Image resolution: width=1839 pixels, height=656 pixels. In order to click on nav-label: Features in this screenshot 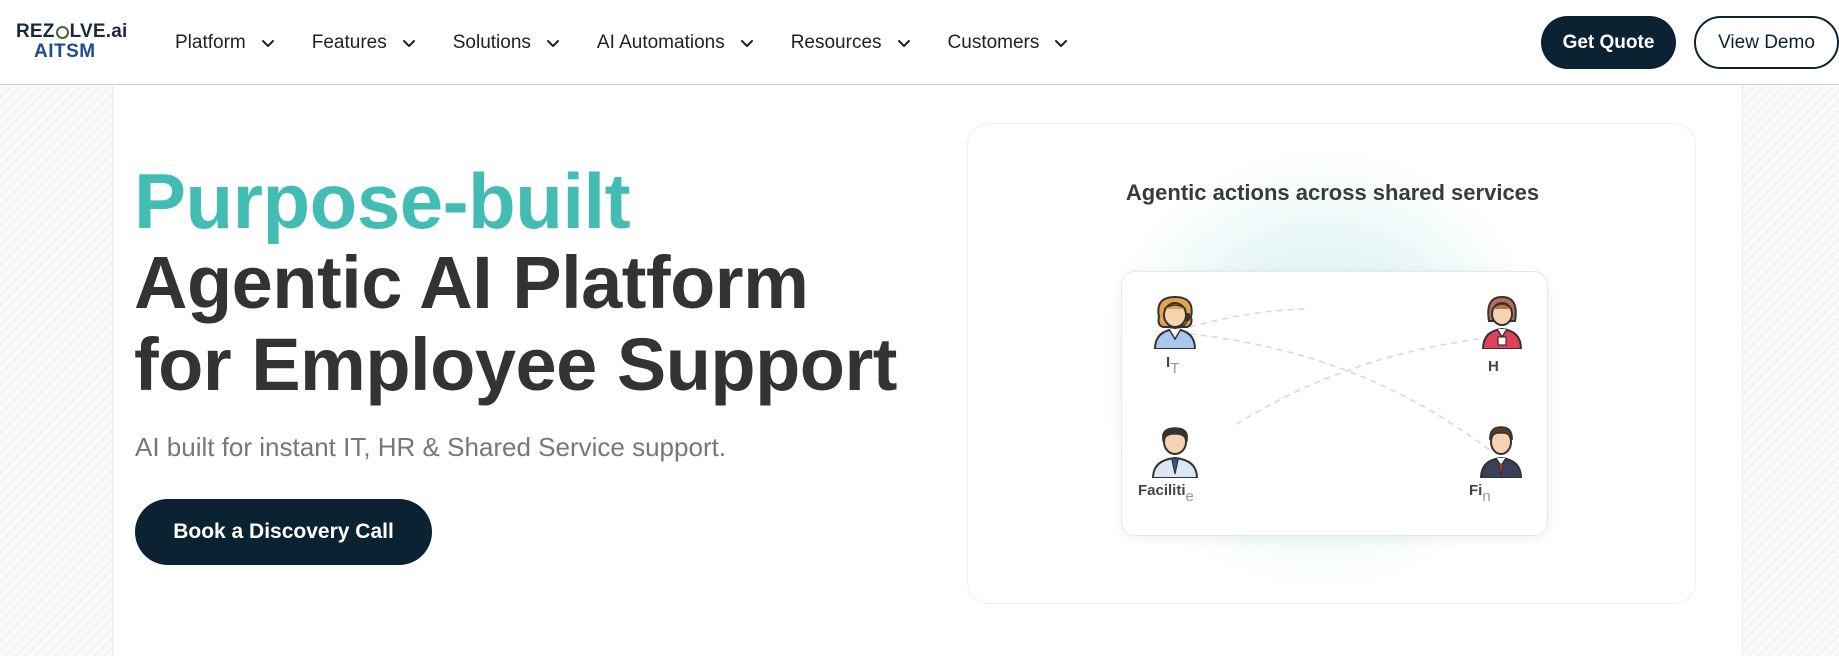, I will do `click(349, 42)`.